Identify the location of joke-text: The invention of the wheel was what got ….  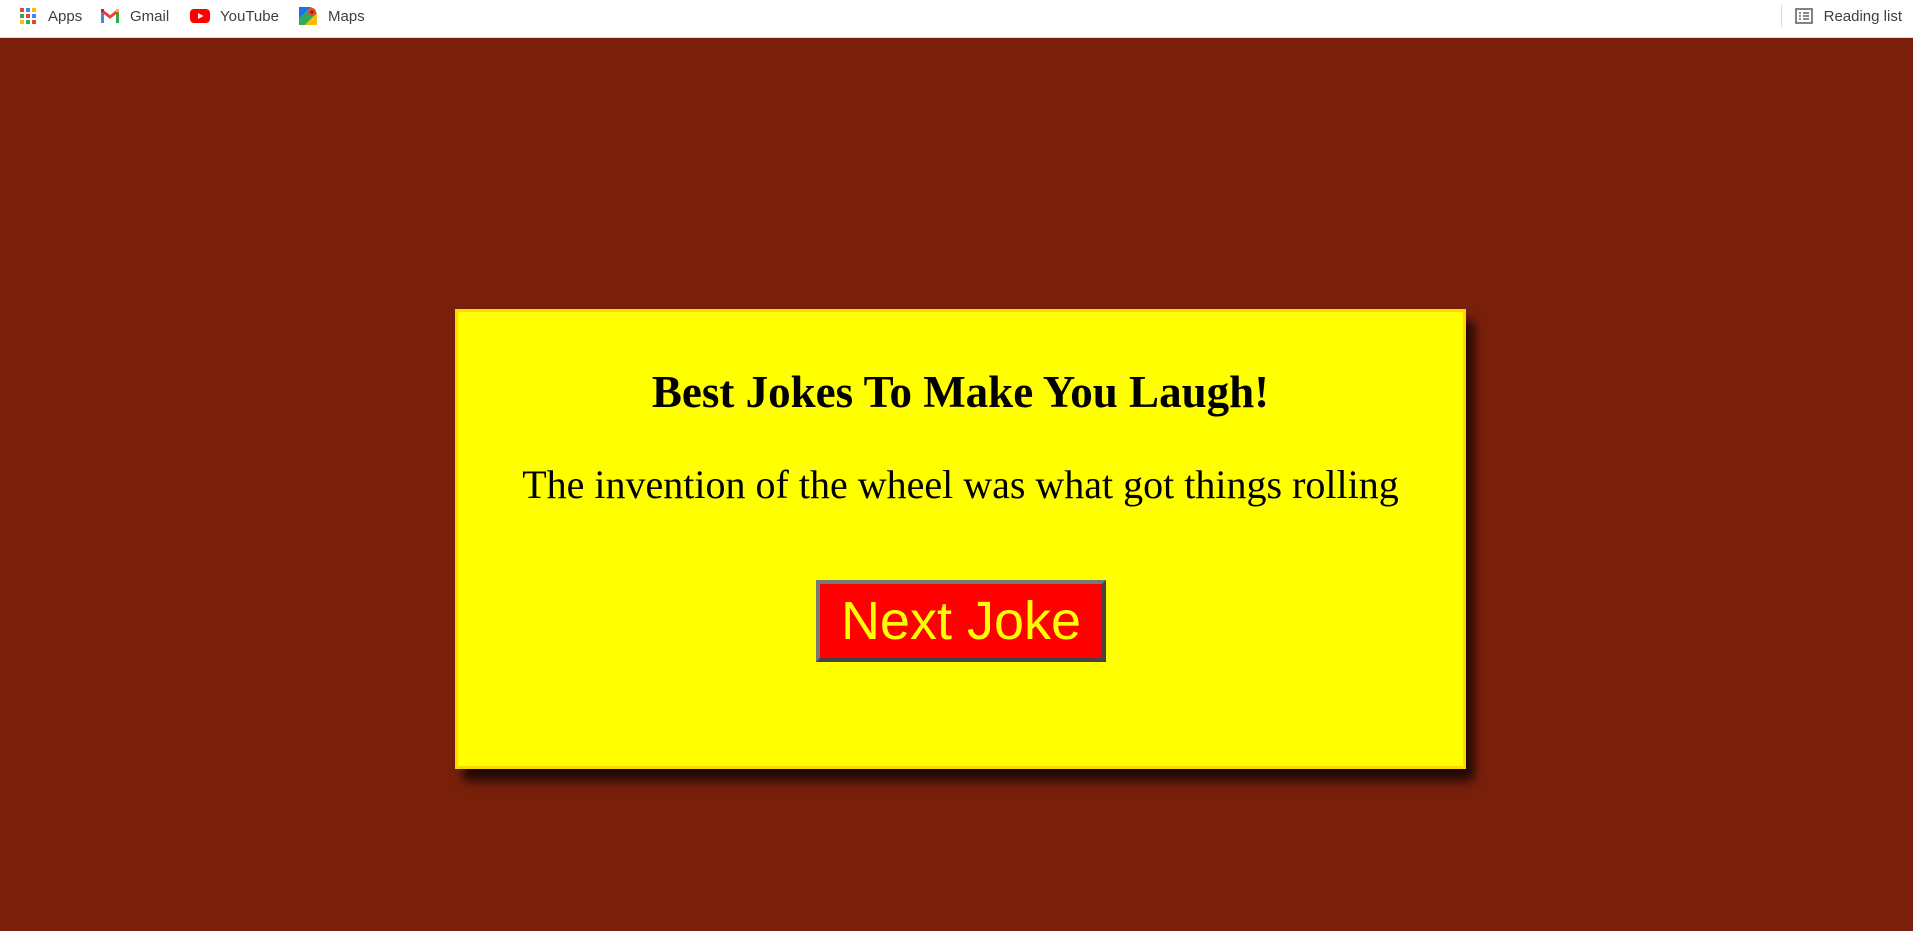
(960, 484).